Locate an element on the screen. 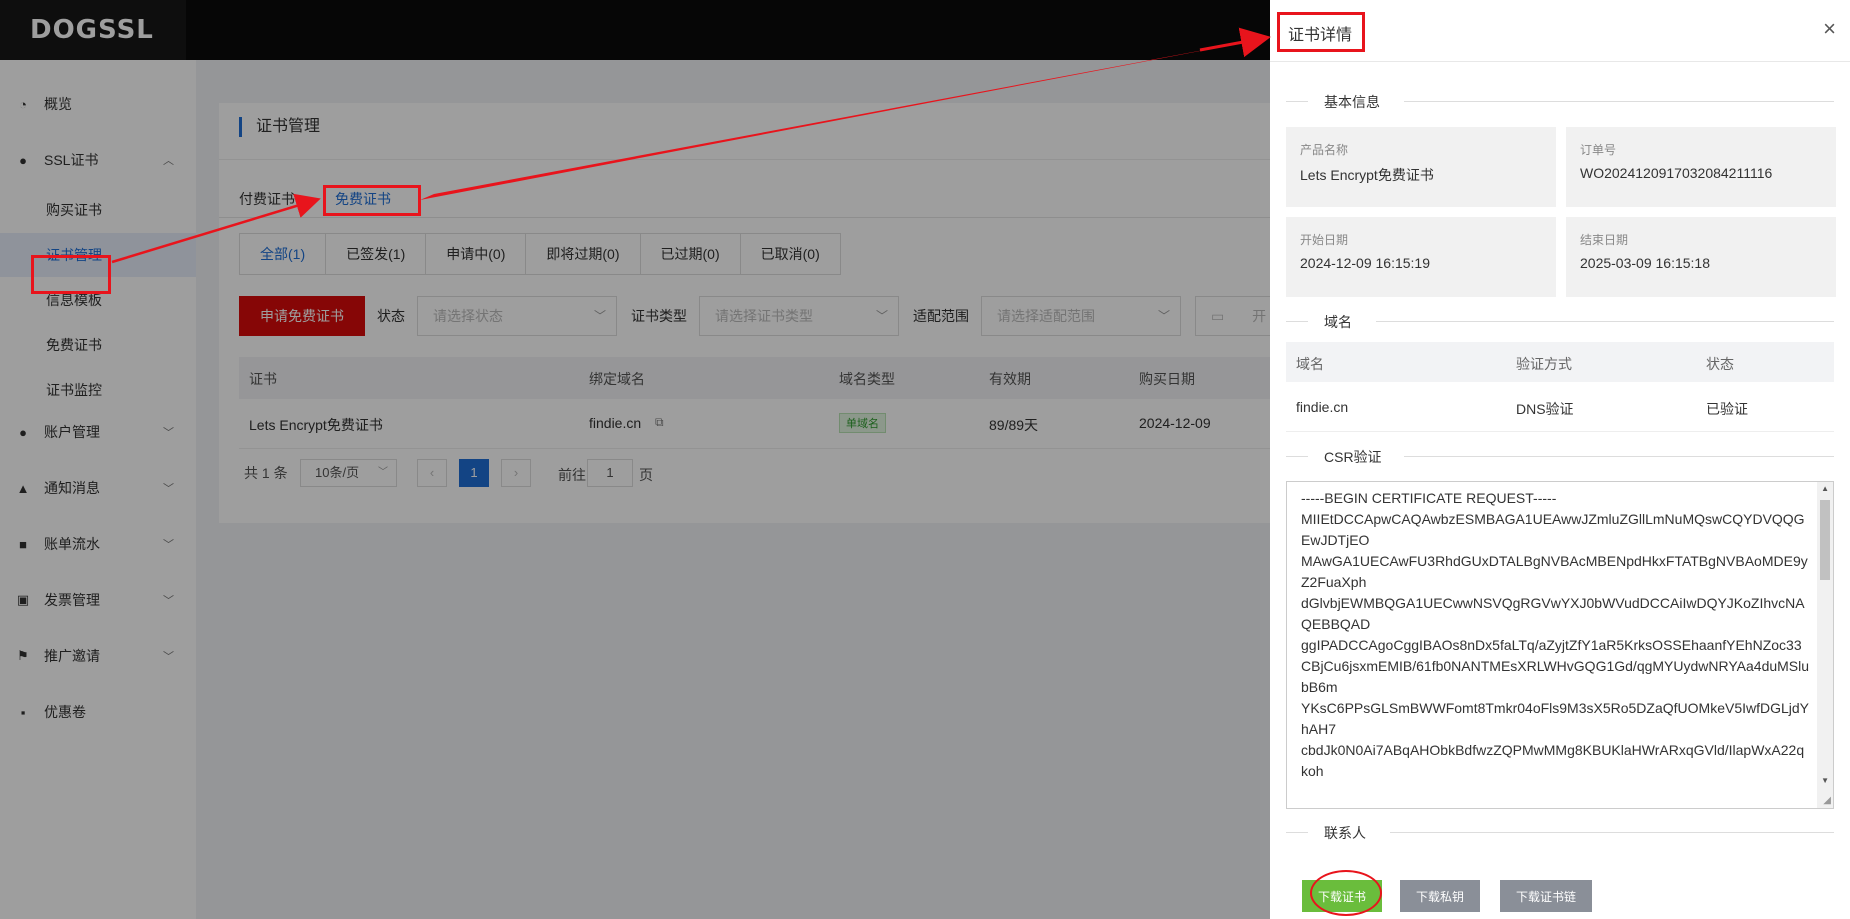 This screenshot has width=1850, height=919. sidebar-item-label: 优惠卷 is located at coordinates (65, 712).